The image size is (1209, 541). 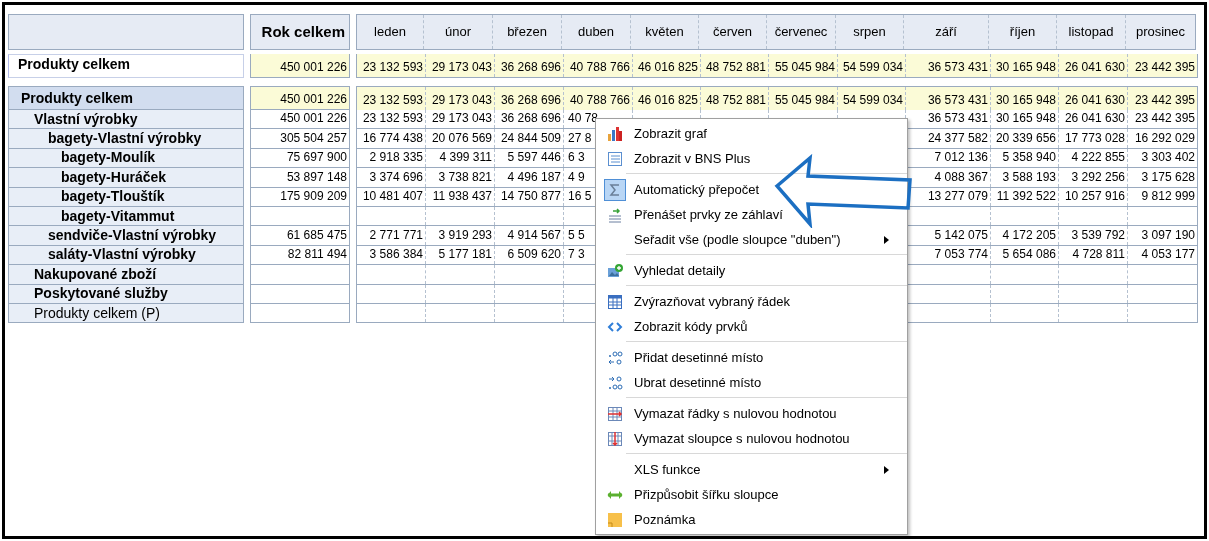 What do you see at coordinates (527, 32) in the screenshot?
I see `column-header: březen` at bounding box center [527, 32].